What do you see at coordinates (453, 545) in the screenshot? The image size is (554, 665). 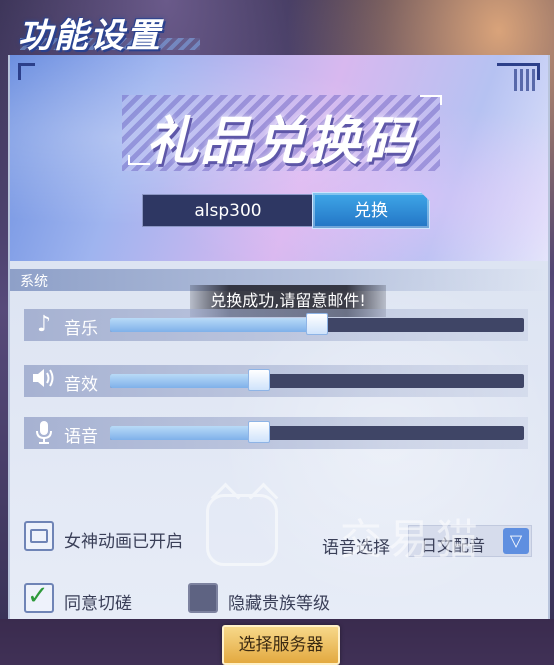 I see `voice-select-value: 日文配音` at bounding box center [453, 545].